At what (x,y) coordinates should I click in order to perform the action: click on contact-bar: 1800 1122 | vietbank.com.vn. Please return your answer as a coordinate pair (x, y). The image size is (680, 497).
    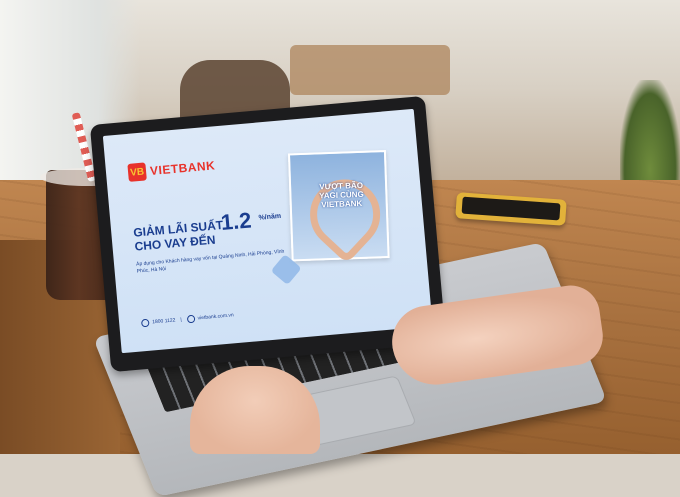
    Looking at the image, I should click on (187, 319).